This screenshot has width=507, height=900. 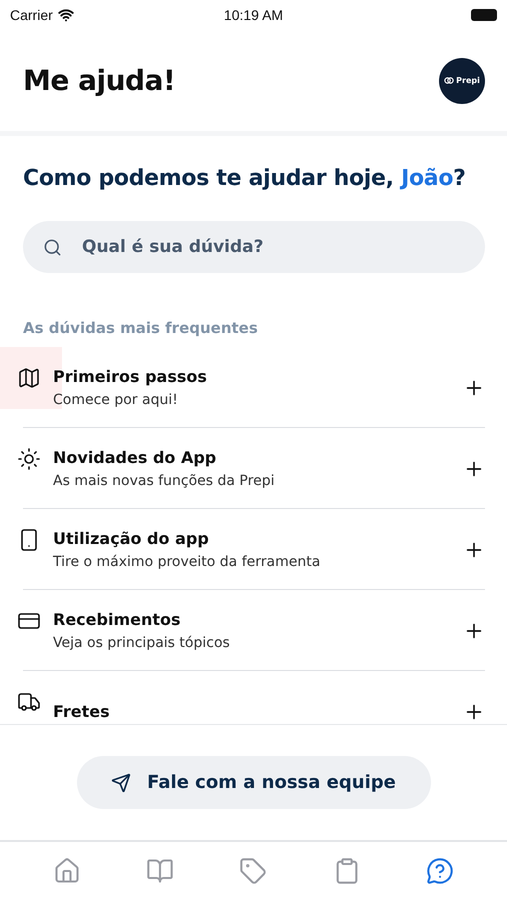 What do you see at coordinates (253, 387) in the screenshot?
I see `faq-item: Primeiros passos Comece por aqui!` at bounding box center [253, 387].